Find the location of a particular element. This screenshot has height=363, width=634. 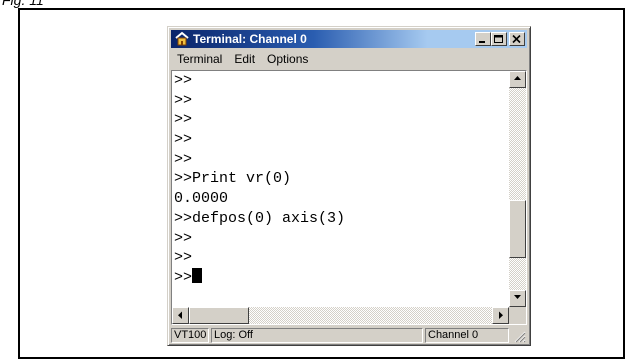

horizontal-scrollbar is located at coordinates (340, 315).